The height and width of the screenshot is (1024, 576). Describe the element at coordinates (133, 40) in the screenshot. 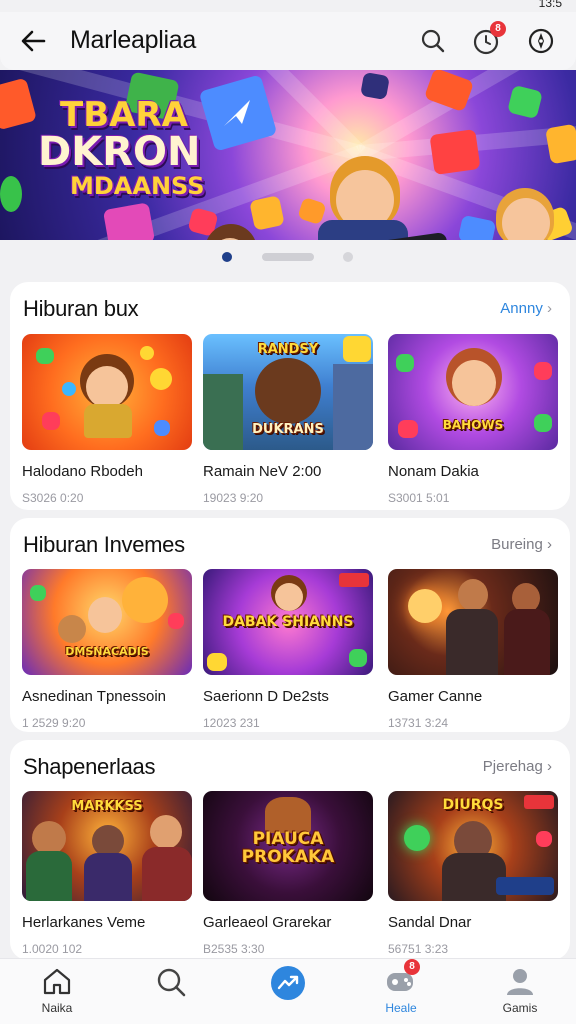

I see `page-title: Marleapliaa` at that location.